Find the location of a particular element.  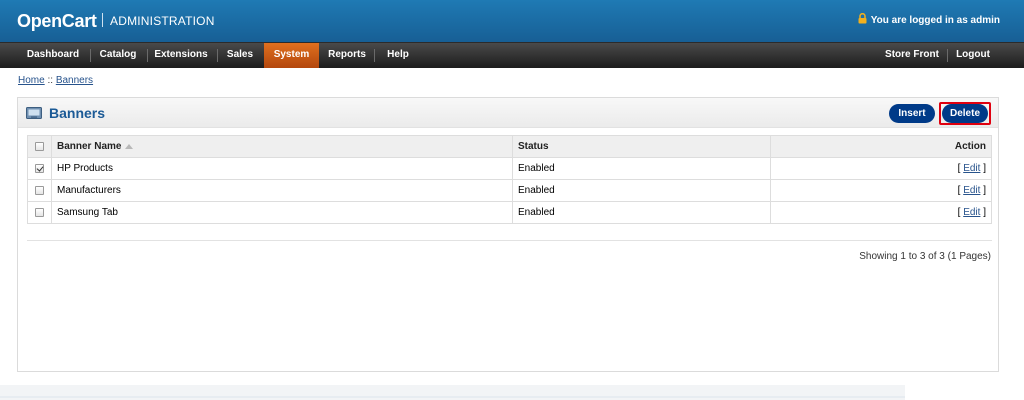

logo-separator is located at coordinates (102, 20).